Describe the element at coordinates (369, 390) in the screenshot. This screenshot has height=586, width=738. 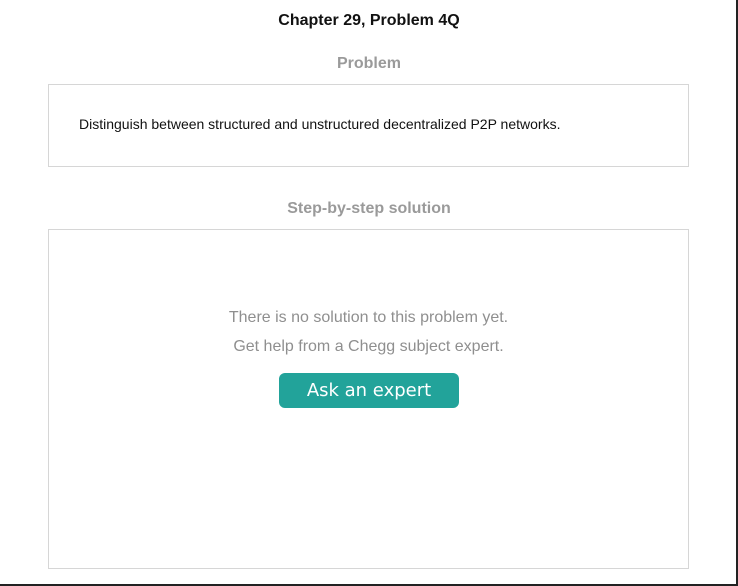
I see `ask-an-expert-button: Ask an expert` at that location.